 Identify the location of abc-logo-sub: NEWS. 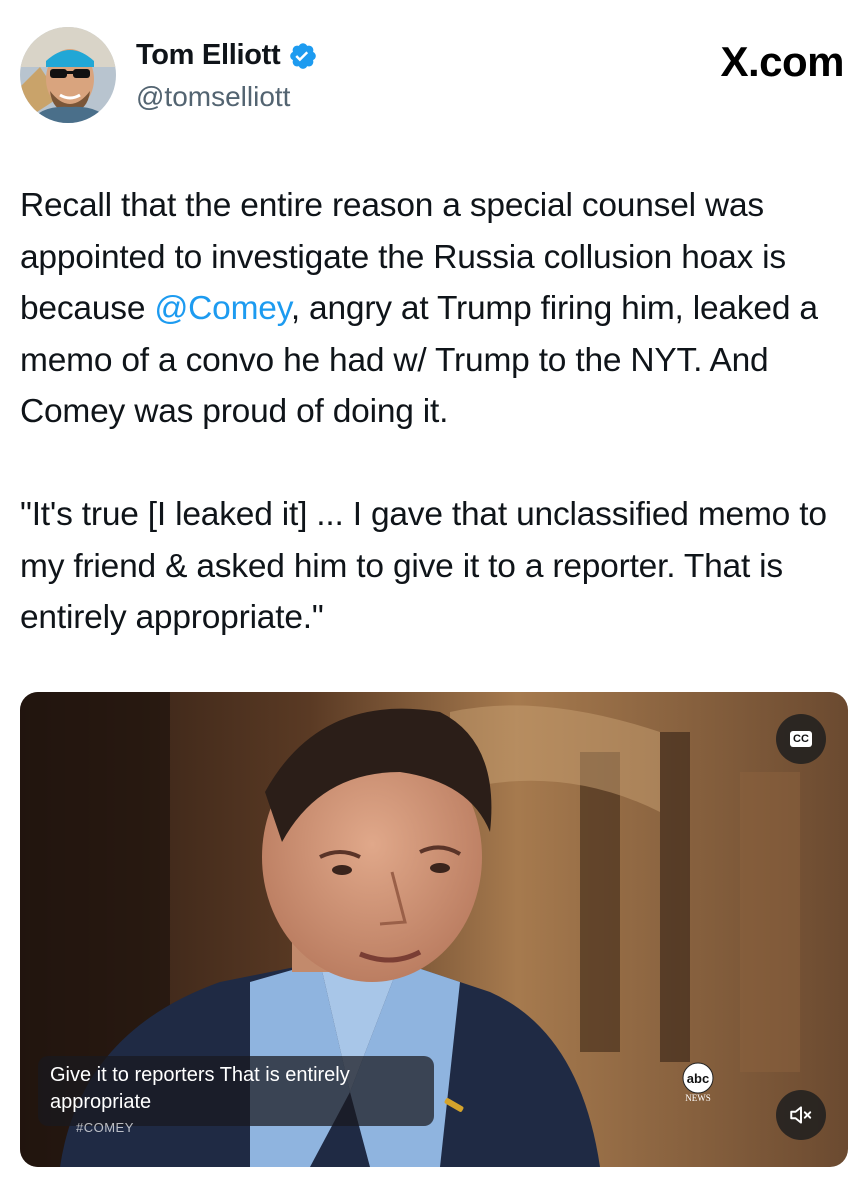
(698, 1097).